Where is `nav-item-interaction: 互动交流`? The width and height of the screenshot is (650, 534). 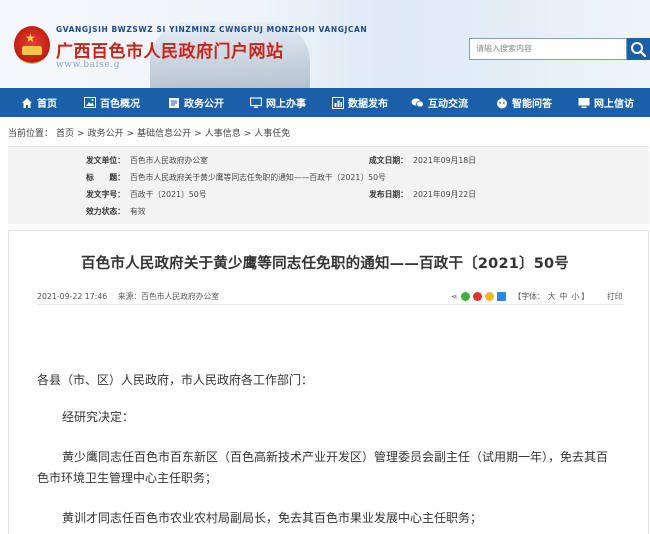
nav-item-interaction: 互动交流 is located at coordinates (439, 102).